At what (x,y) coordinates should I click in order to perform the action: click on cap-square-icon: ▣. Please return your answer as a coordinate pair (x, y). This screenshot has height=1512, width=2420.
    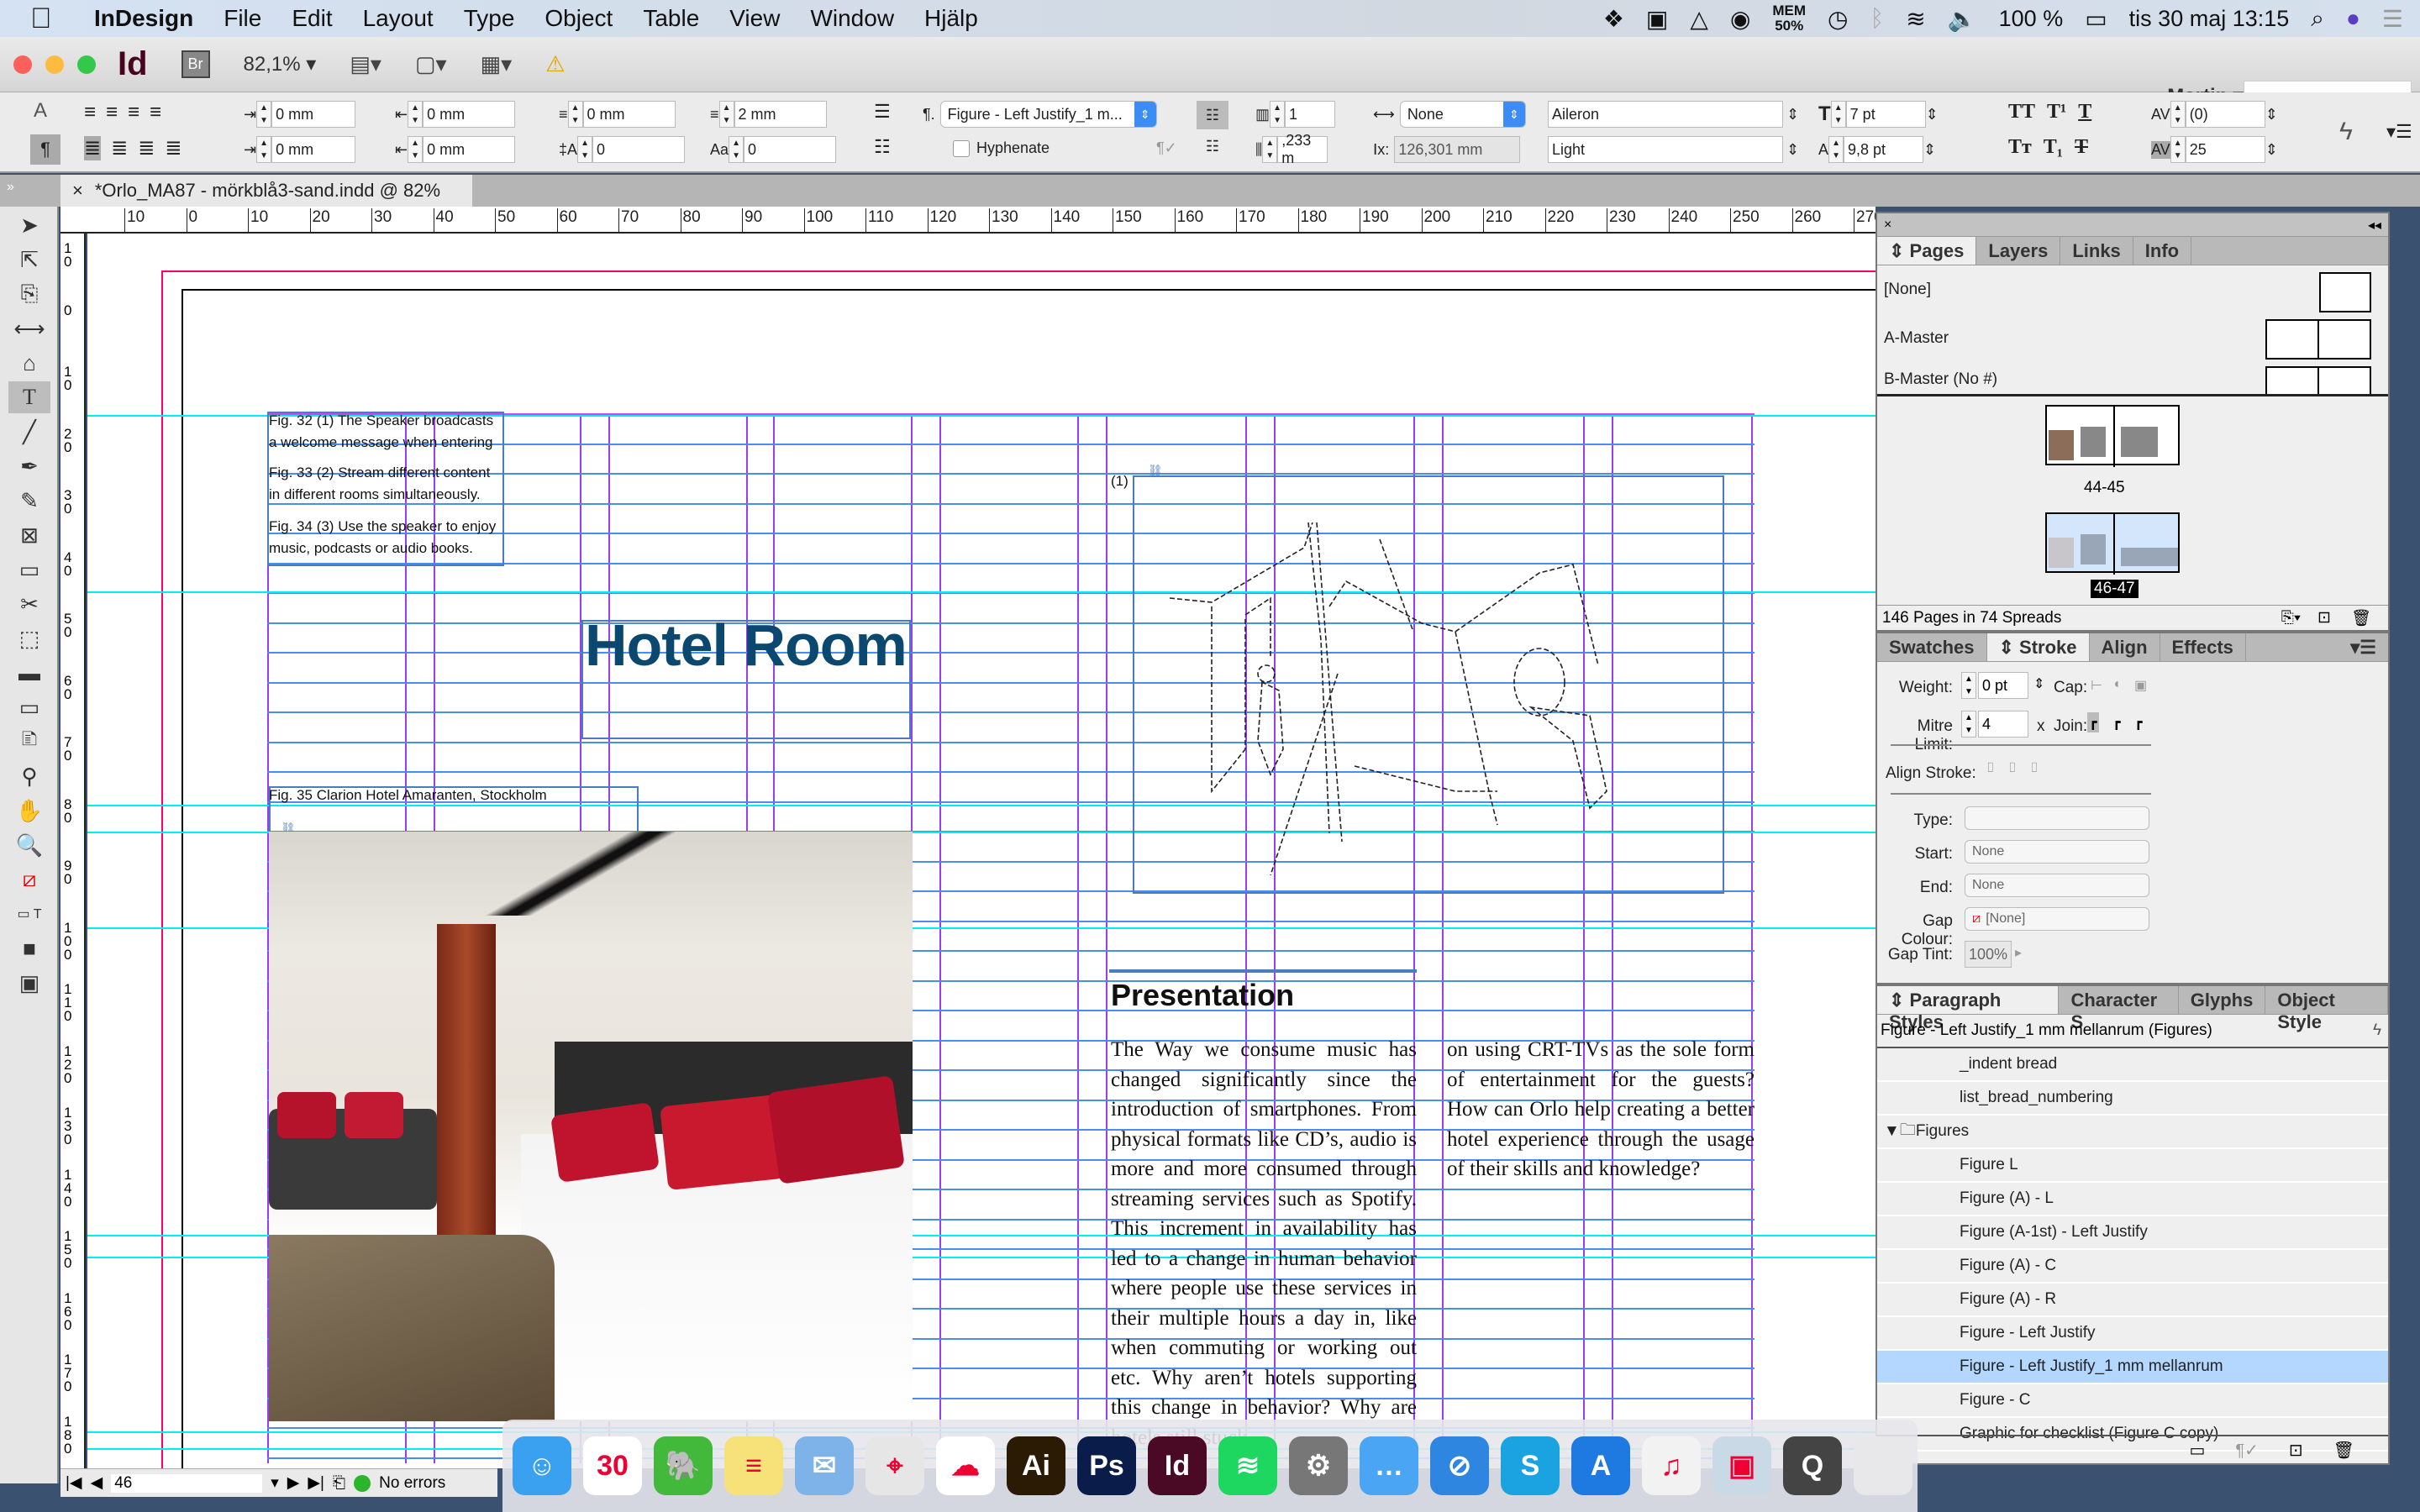
    Looking at the image, I should click on (2141, 685).